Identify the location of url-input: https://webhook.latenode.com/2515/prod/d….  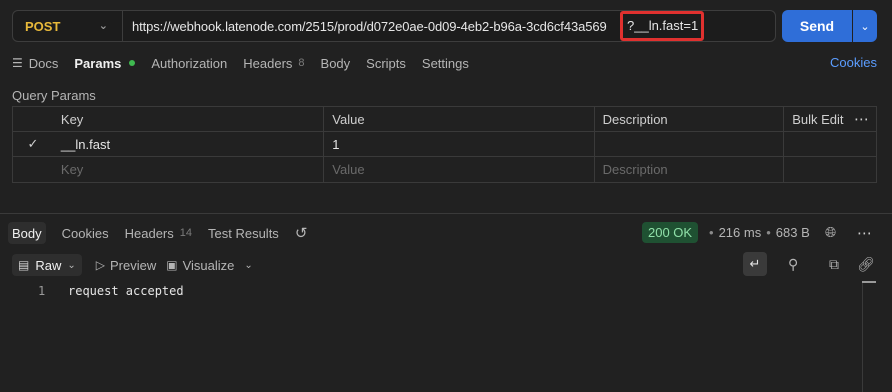
(373, 26).